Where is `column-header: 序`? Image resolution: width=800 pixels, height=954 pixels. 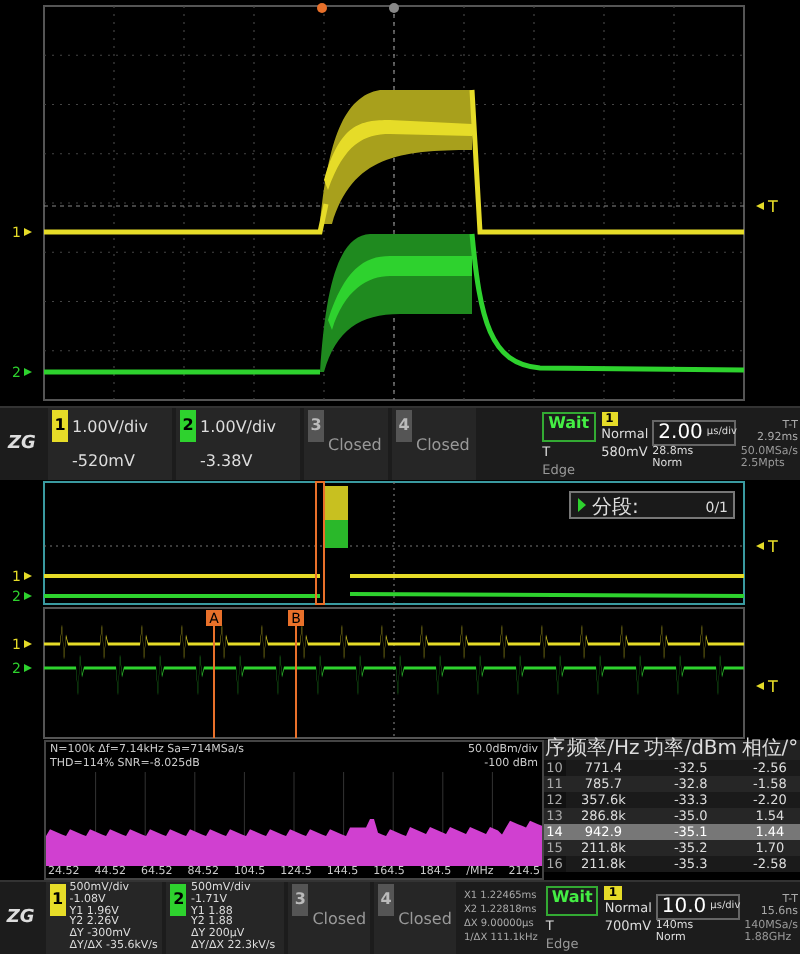 column-header: 序 is located at coordinates (555, 750).